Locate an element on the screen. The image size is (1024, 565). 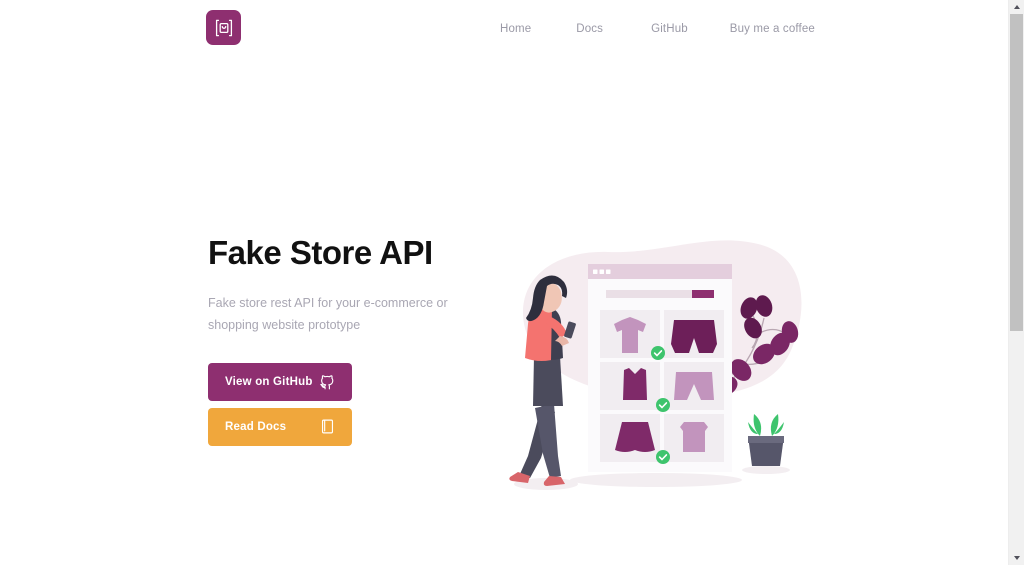
main-nav: Home Docs GitHub Buy me a coffee is located at coordinates (647, 29).